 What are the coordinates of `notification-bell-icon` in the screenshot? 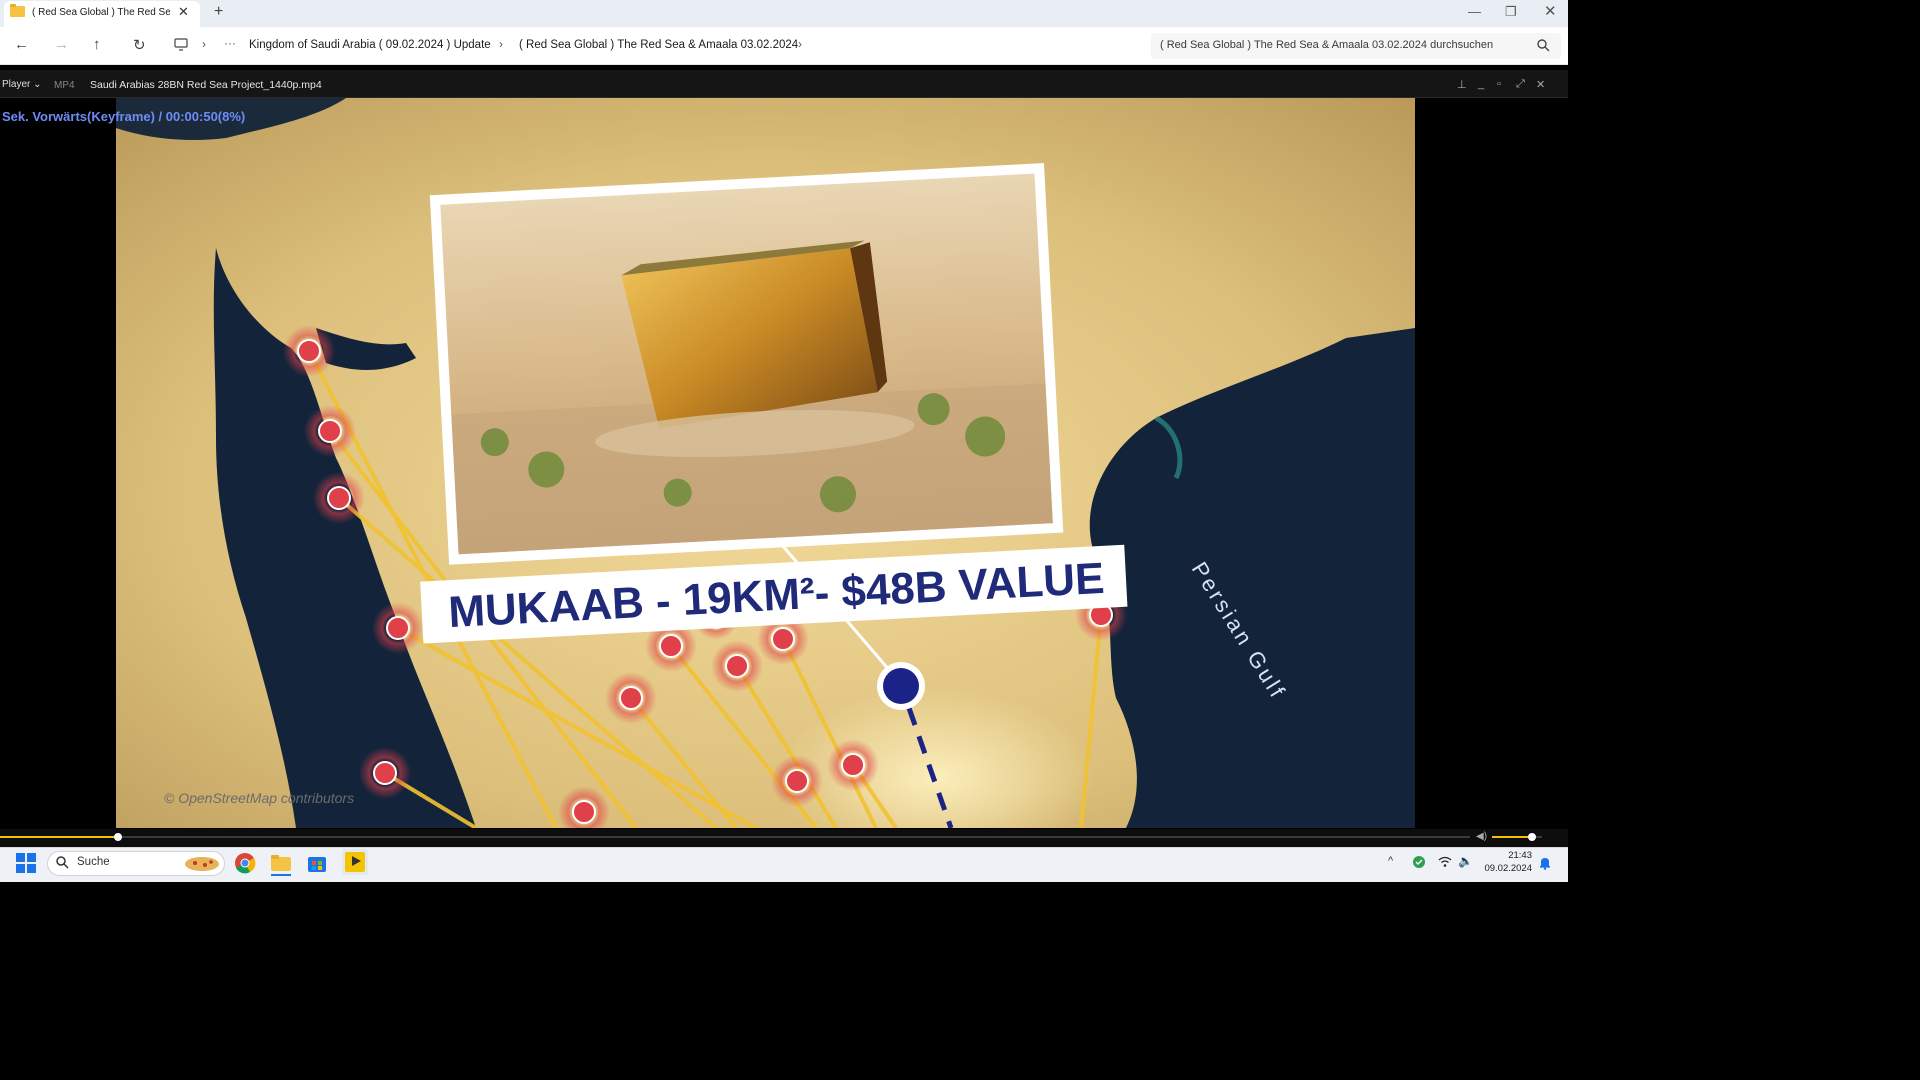 It's located at (1545, 863).